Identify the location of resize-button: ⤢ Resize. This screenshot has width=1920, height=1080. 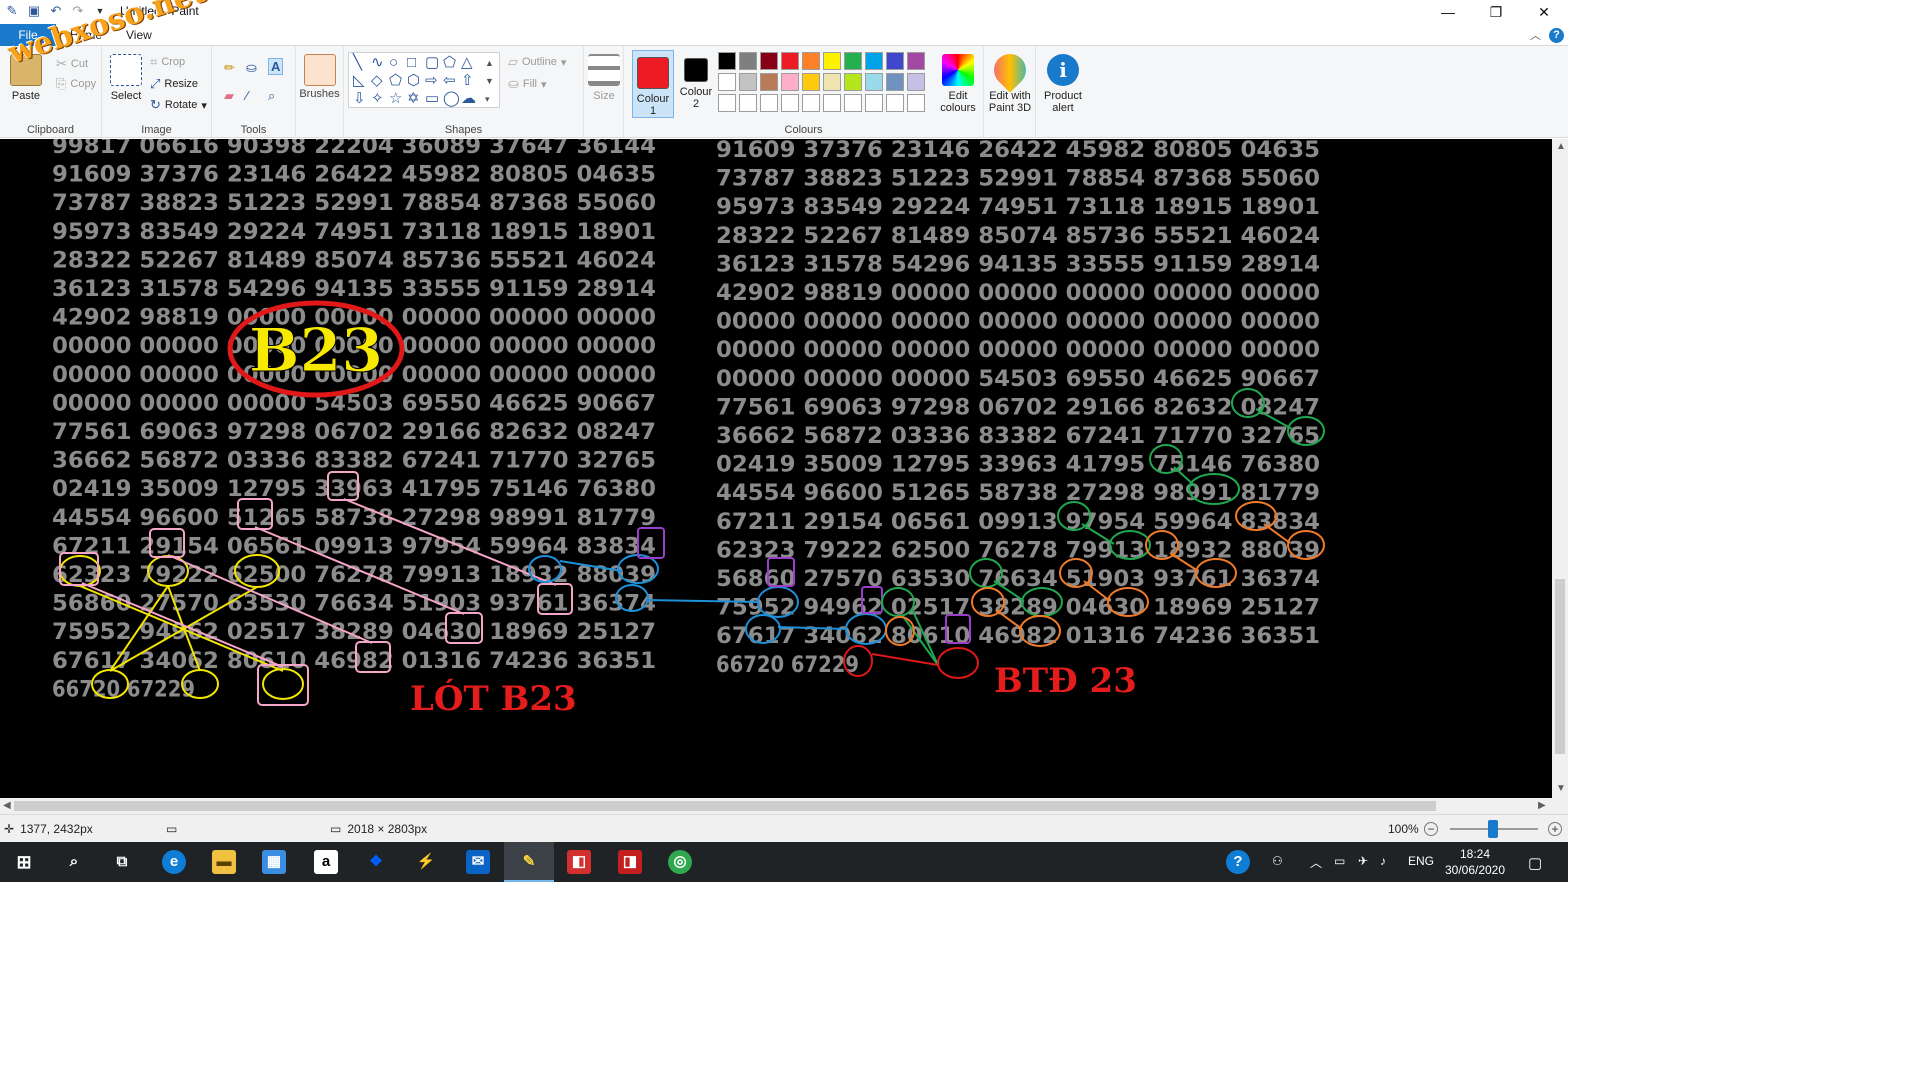
(174, 84).